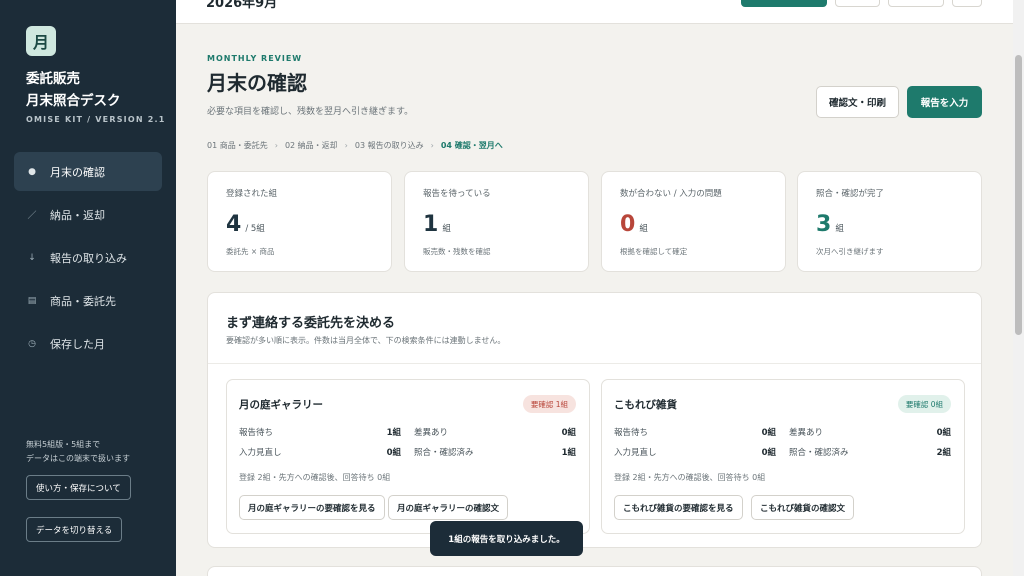 Image resolution: width=1024 pixels, height=576 pixels. Describe the element at coordinates (32, 343) in the screenshot. I see `clock-icon: ◷` at that location.